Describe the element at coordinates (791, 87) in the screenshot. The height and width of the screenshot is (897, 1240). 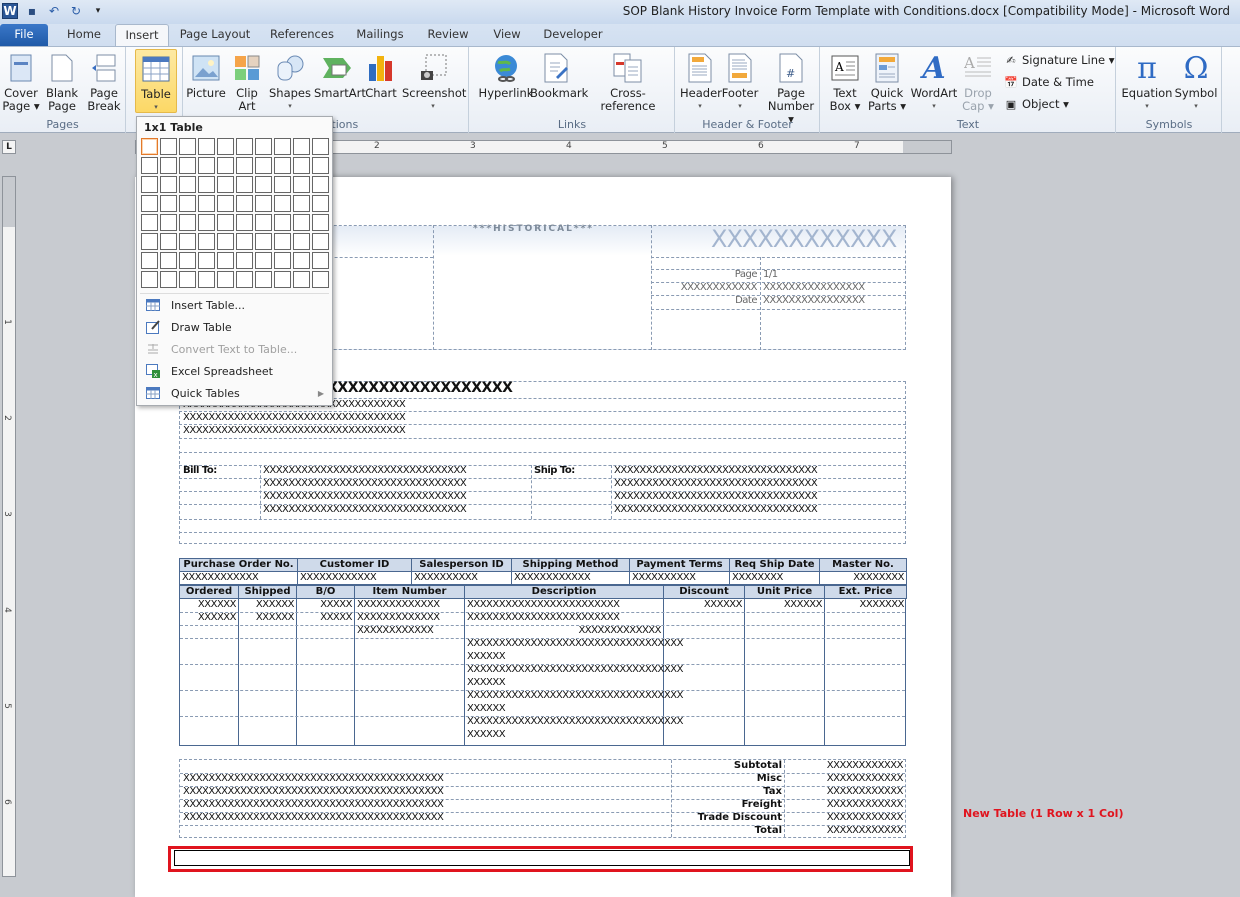
I see `page-number-button: # Page Number ▾` at that location.